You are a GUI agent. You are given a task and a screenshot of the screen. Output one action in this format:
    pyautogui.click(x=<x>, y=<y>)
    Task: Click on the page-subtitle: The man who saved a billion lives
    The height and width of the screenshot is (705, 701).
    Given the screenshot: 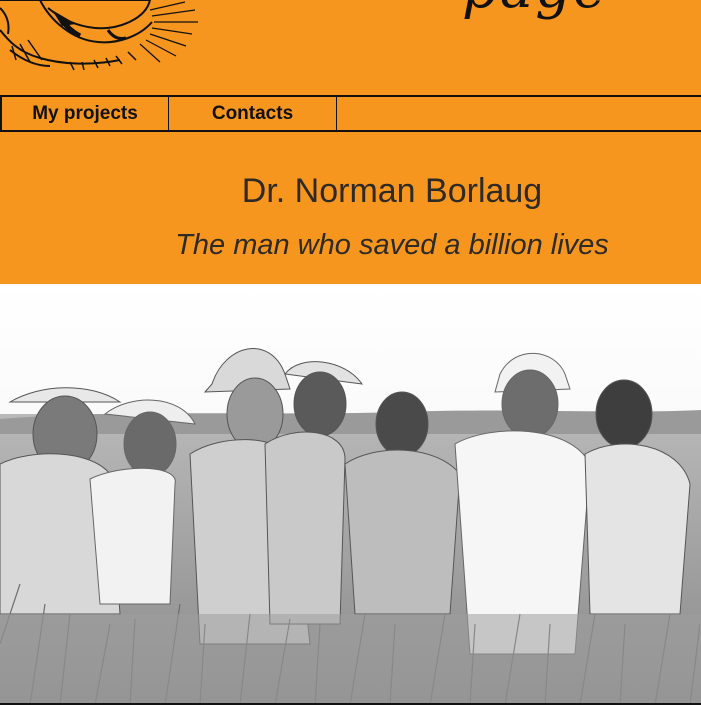 What is the action you would take?
    pyautogui.click(x=392, y=245)
    